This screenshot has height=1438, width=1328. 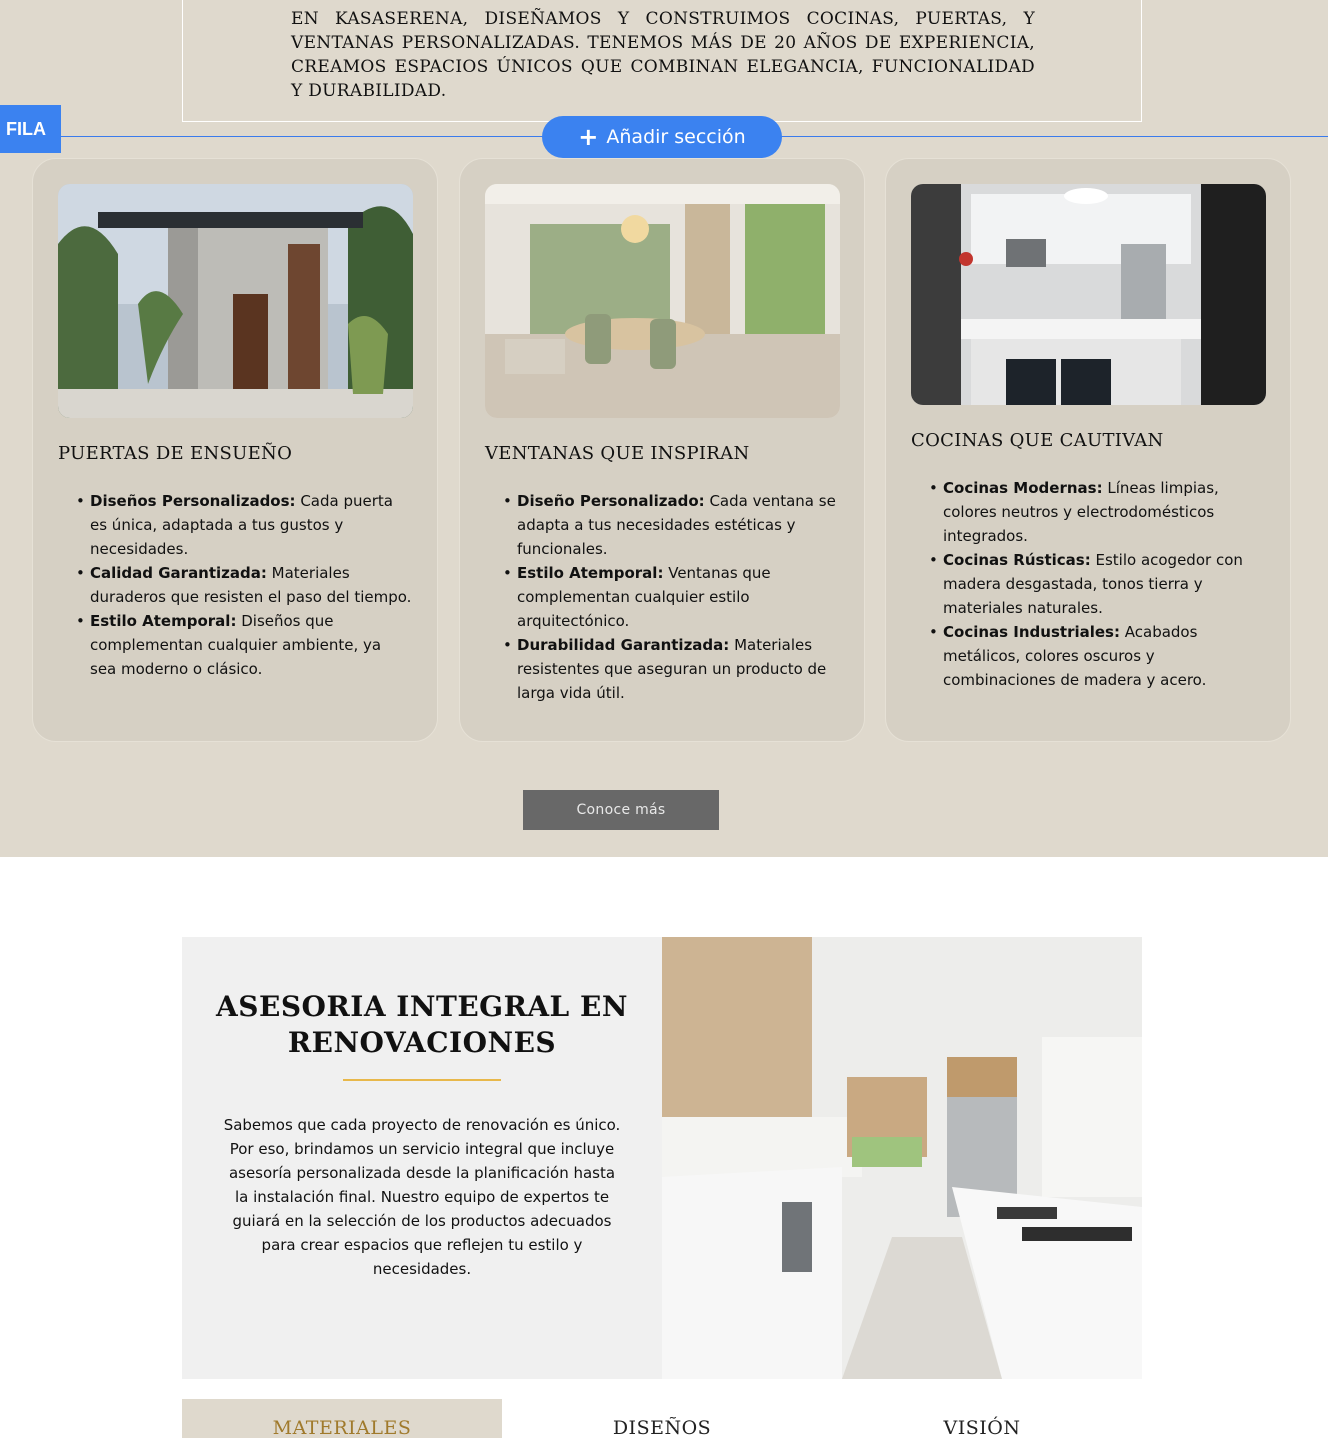 I want to click on conoce-mas-button: Conoce más, so click(x=621, y=810).